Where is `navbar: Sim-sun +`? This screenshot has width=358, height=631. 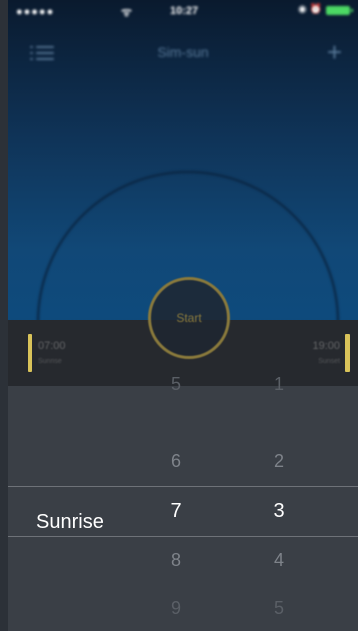 navbar: Sim-sun + is located at coordinates (183, 53).